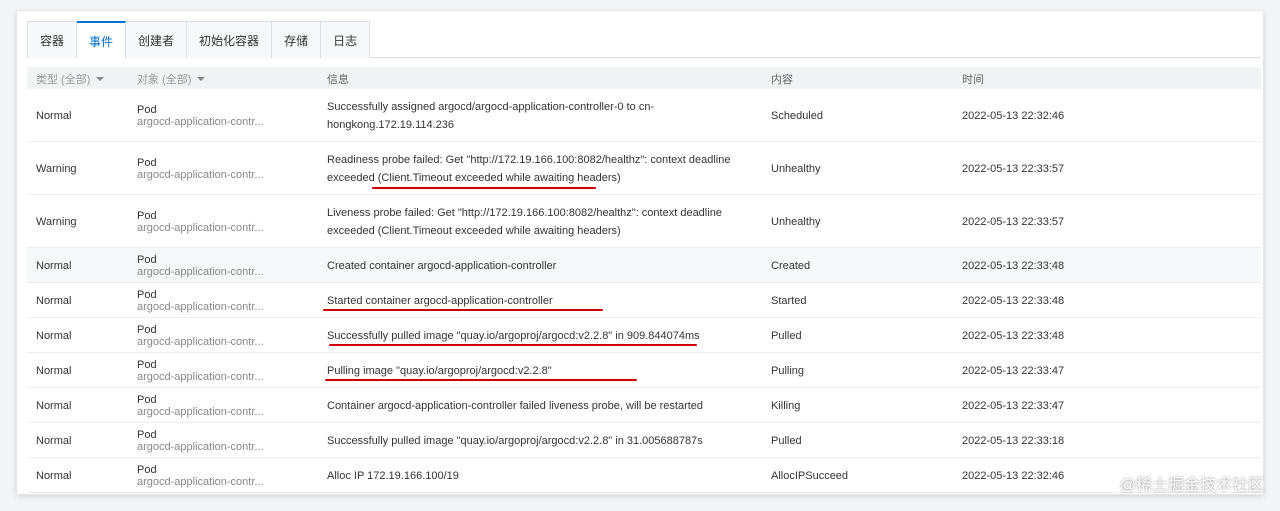 This screenshot has height=511, width=1280. Describe the element at coordinates (644, 40) in the screenshot. I see `tab-bar: 容器 事件 创建者 初始化容器 存储 日志` at that location.